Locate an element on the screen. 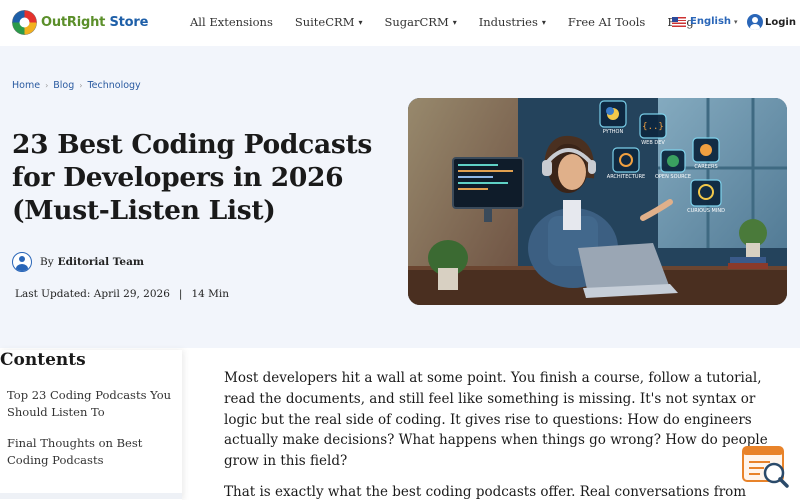 The image size is (800, 500). toc-item-final-thoughts: Final Thoughts on Best Coding Podcasts is located at coordinates (93, 452).